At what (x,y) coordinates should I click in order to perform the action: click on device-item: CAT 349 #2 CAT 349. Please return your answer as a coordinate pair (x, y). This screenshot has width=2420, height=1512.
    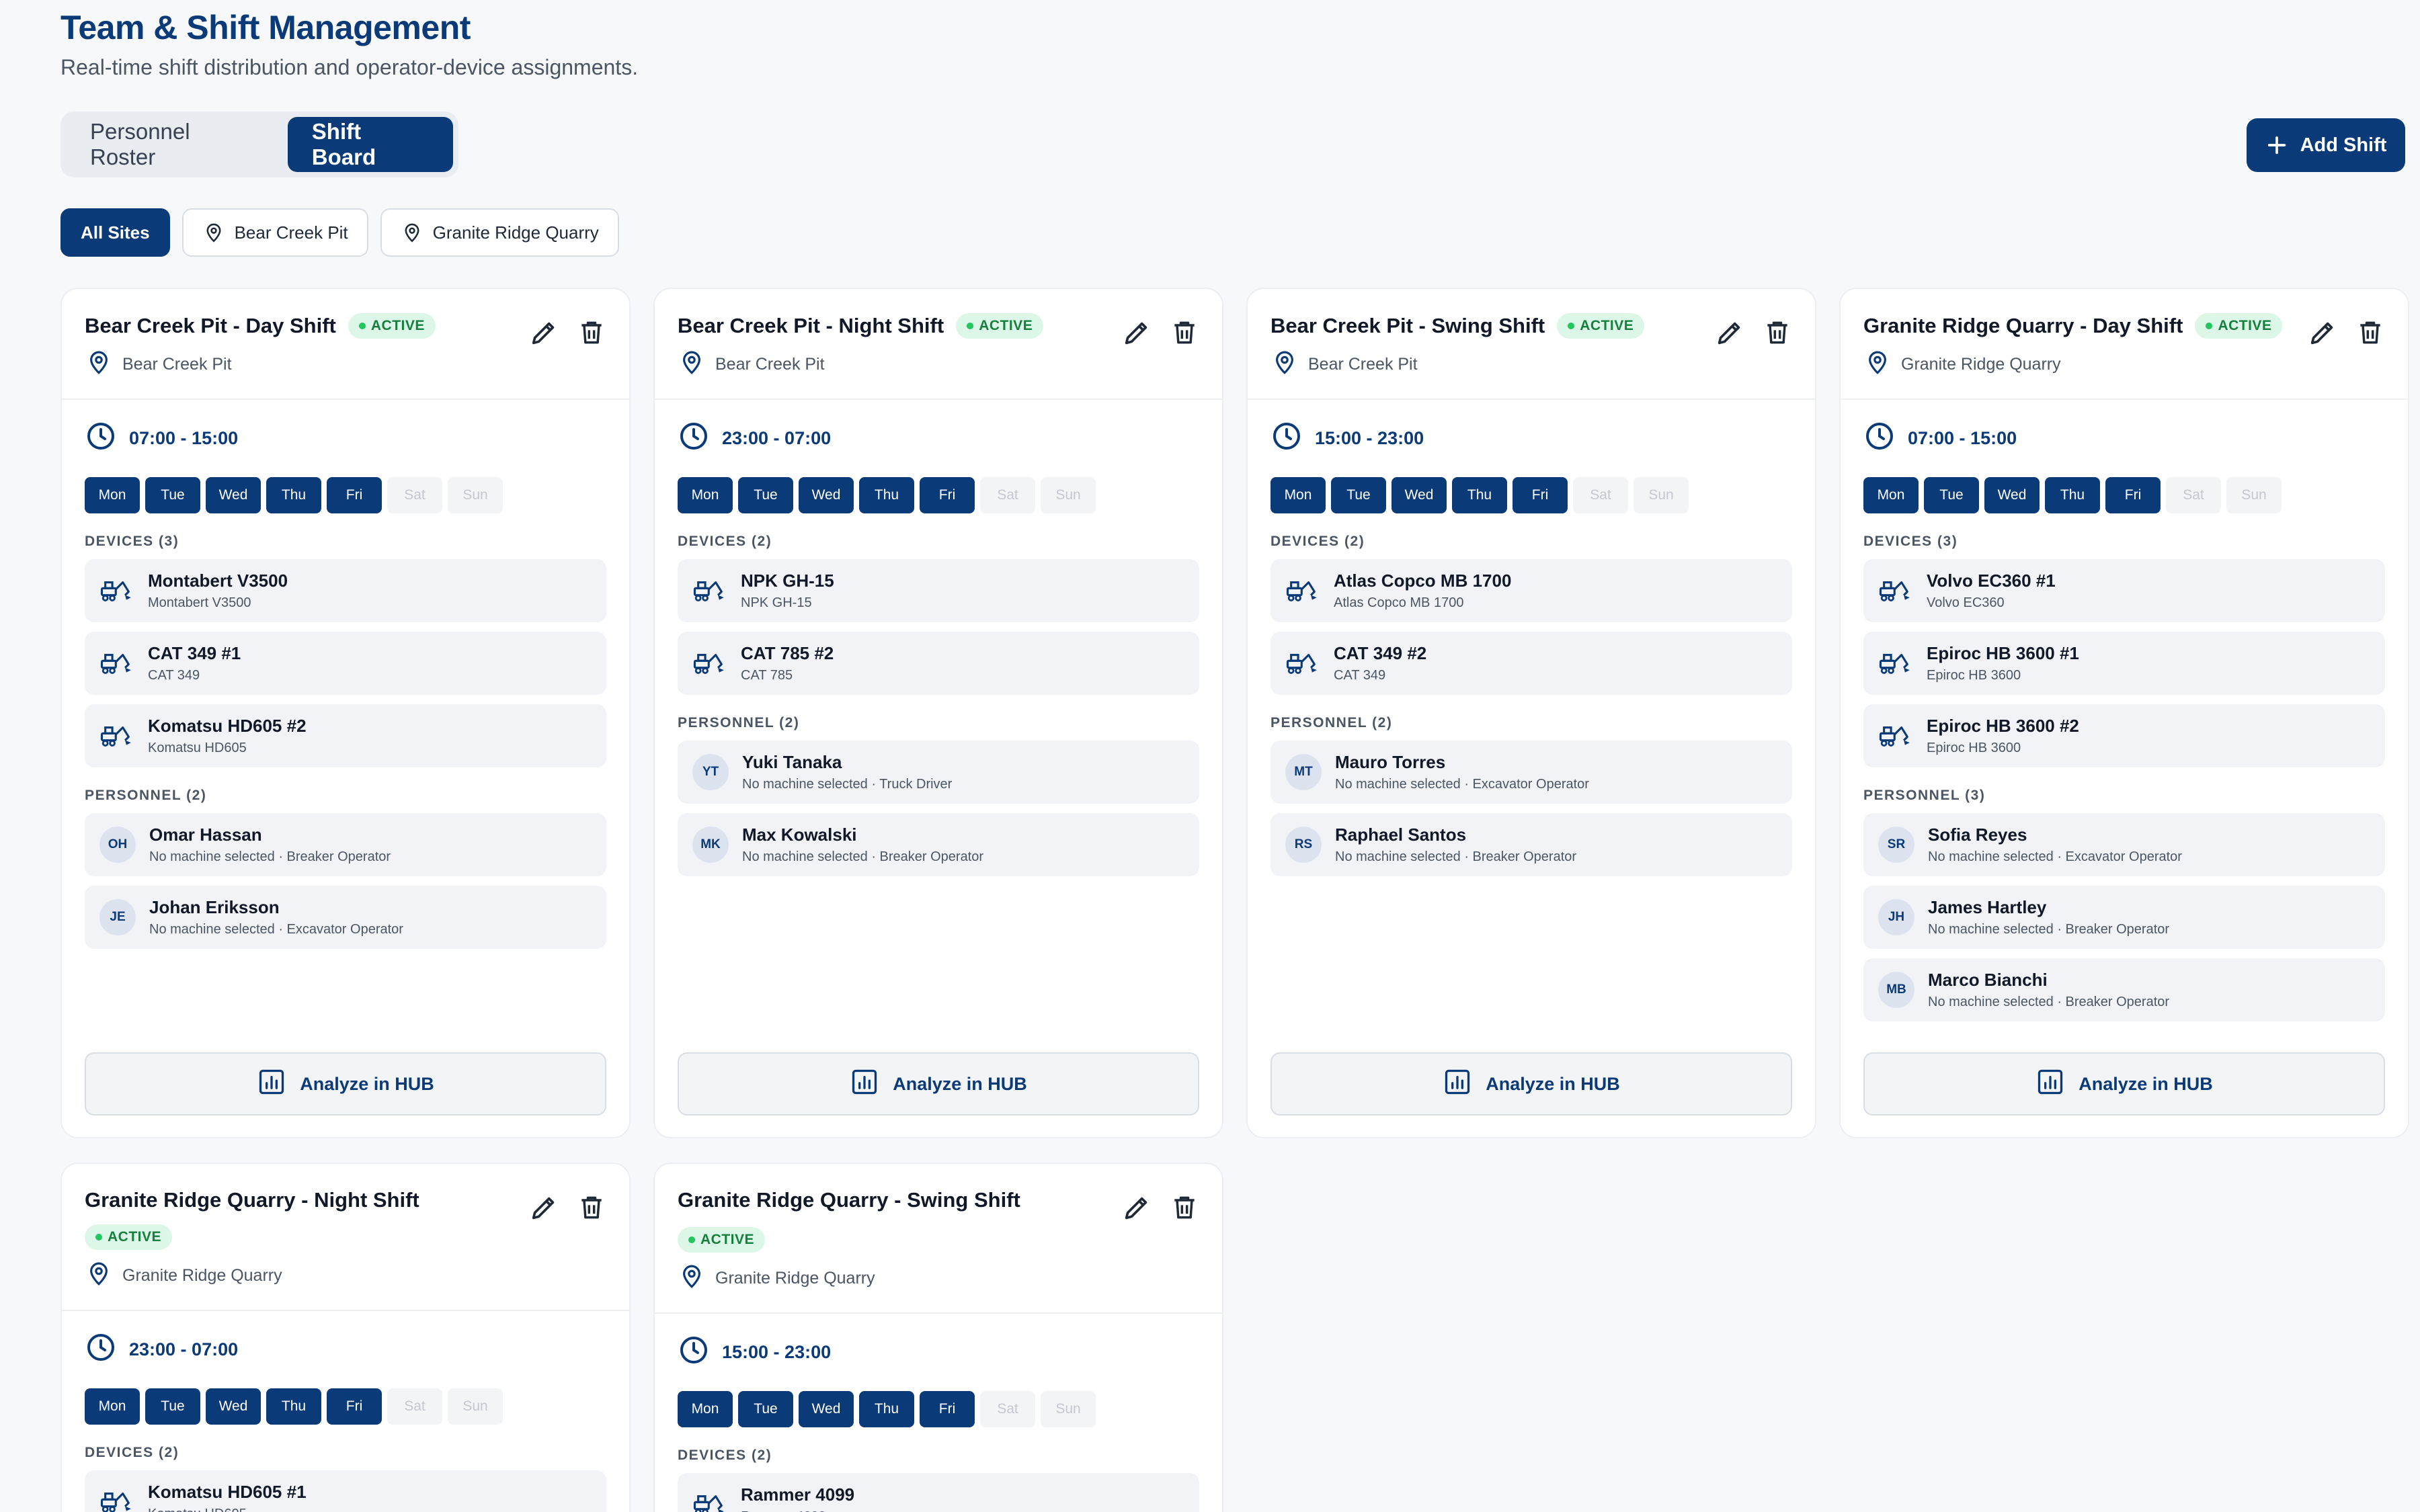
    Looking at the image, I should click on (1531, 663).